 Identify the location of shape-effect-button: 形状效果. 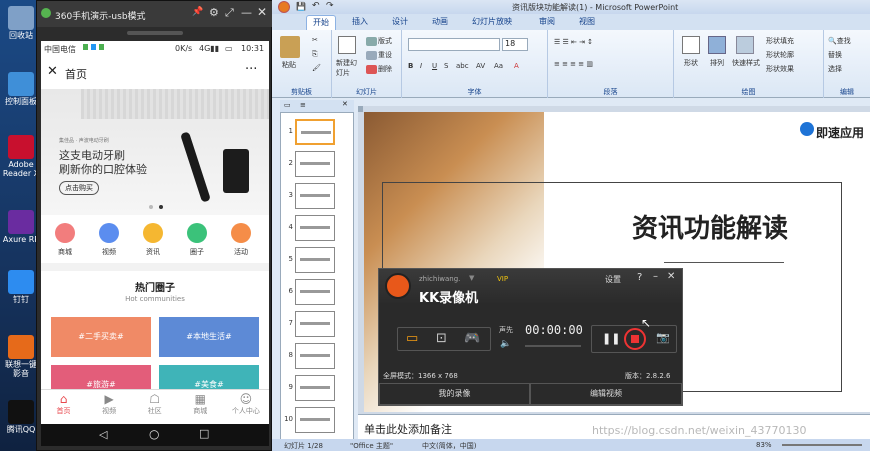
(780, 69).